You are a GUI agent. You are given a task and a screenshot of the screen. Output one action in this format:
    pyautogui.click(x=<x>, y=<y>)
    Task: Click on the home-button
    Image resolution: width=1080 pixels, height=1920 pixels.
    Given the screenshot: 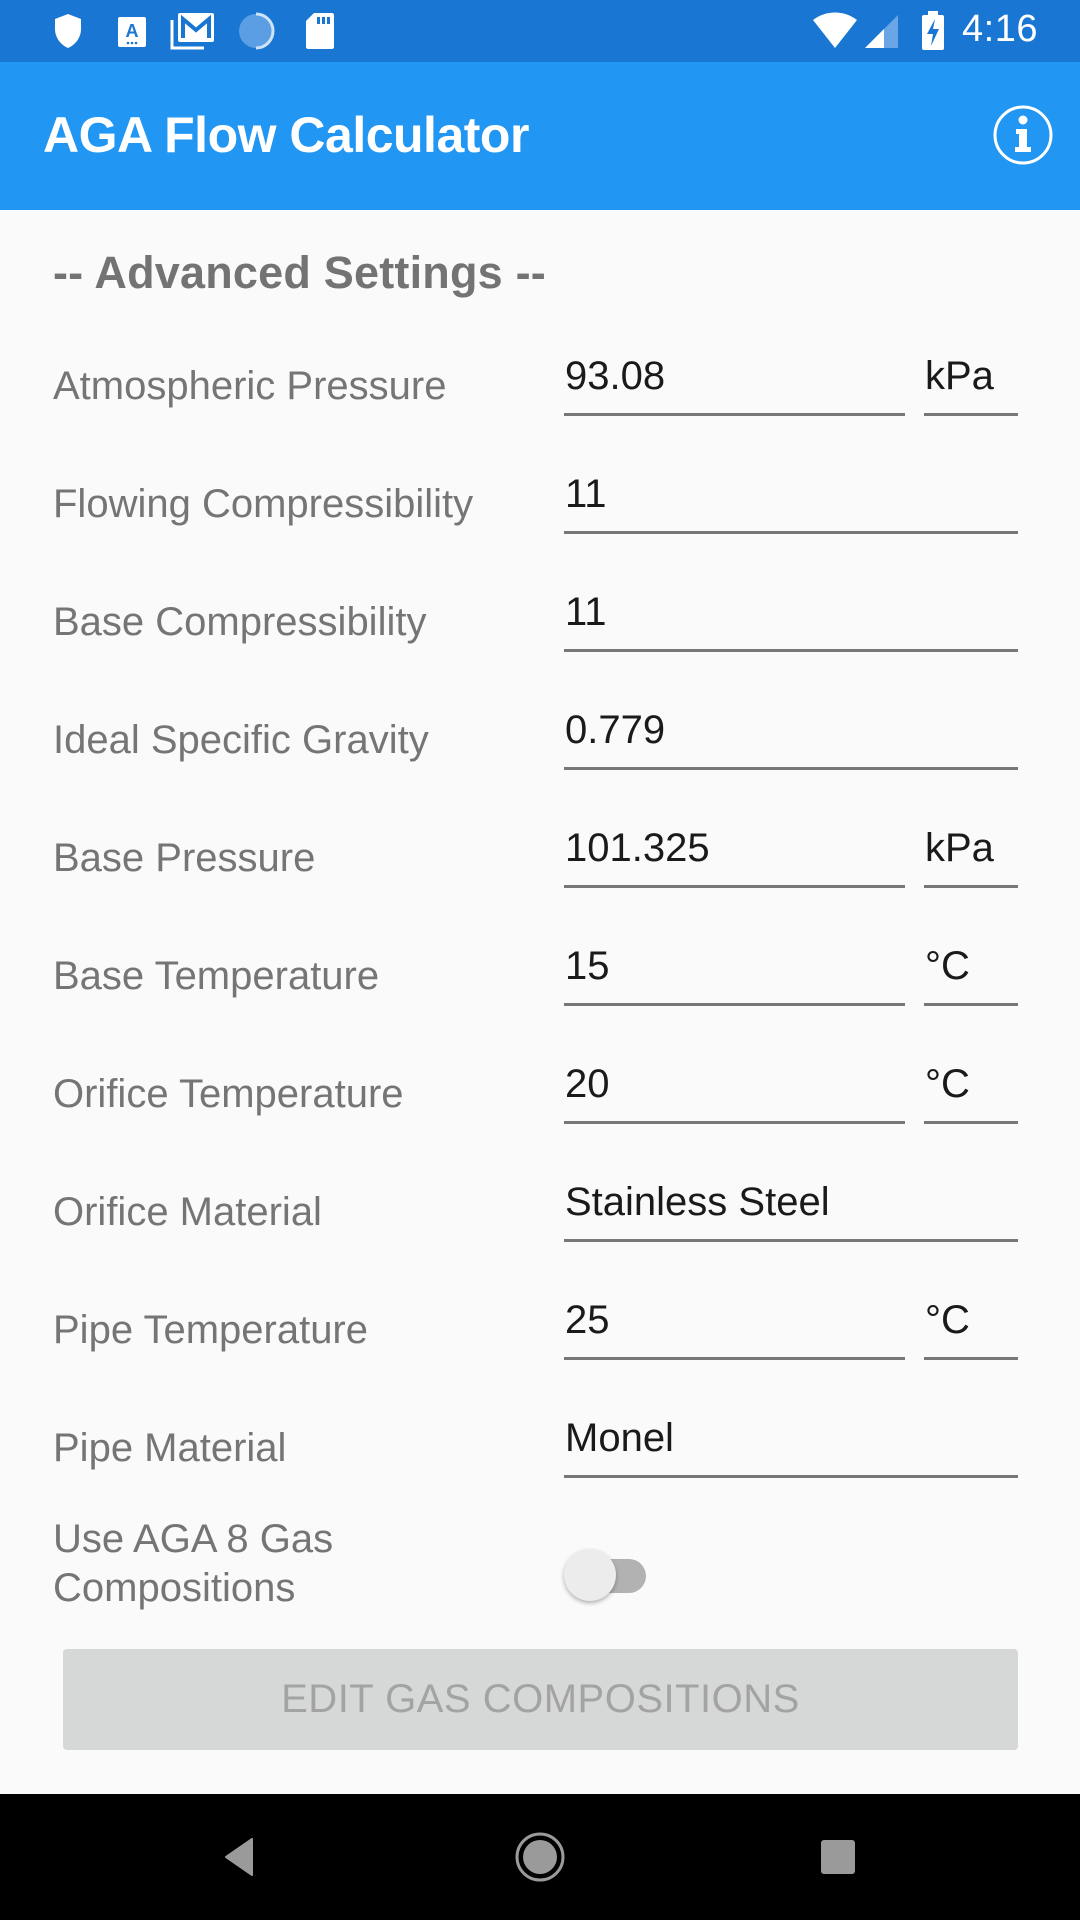 What is the action you would take?
    pyautogui.click(x=540, y=1857)
    